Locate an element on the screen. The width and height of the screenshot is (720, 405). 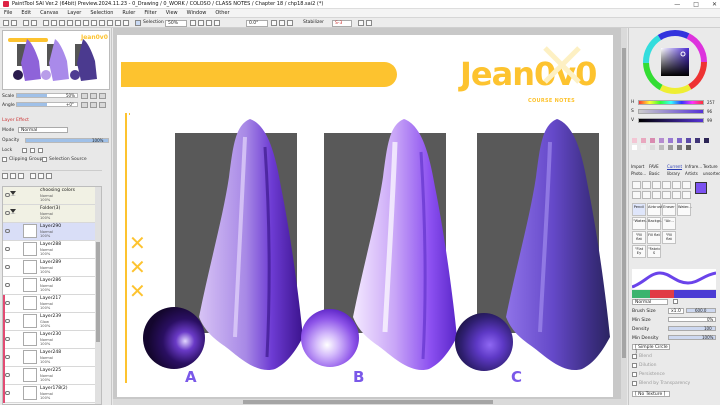
value-slider is located at coordinates (671, 120).